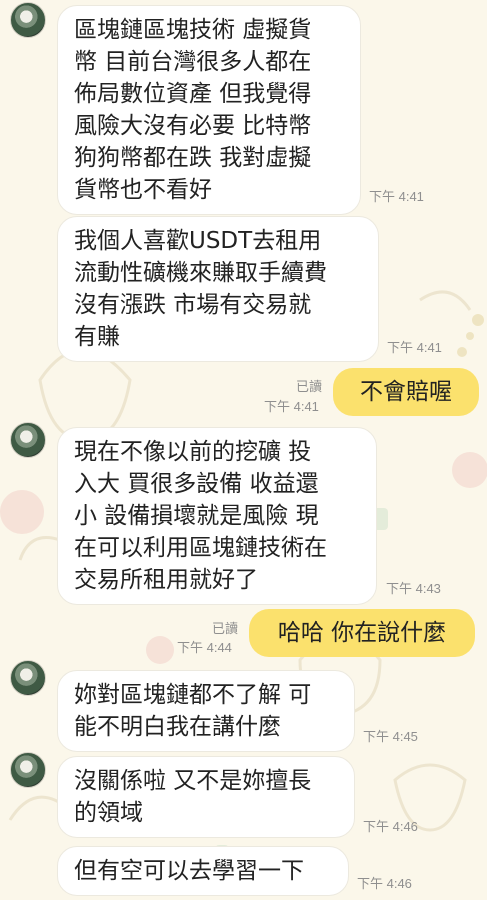 This screenshot has height=900, width=487. Describe the element at coordinates (206, 797) in the screenshot. I see `message-bubble: 沒關係啦 又不是妳擅長 的領域` at that location.